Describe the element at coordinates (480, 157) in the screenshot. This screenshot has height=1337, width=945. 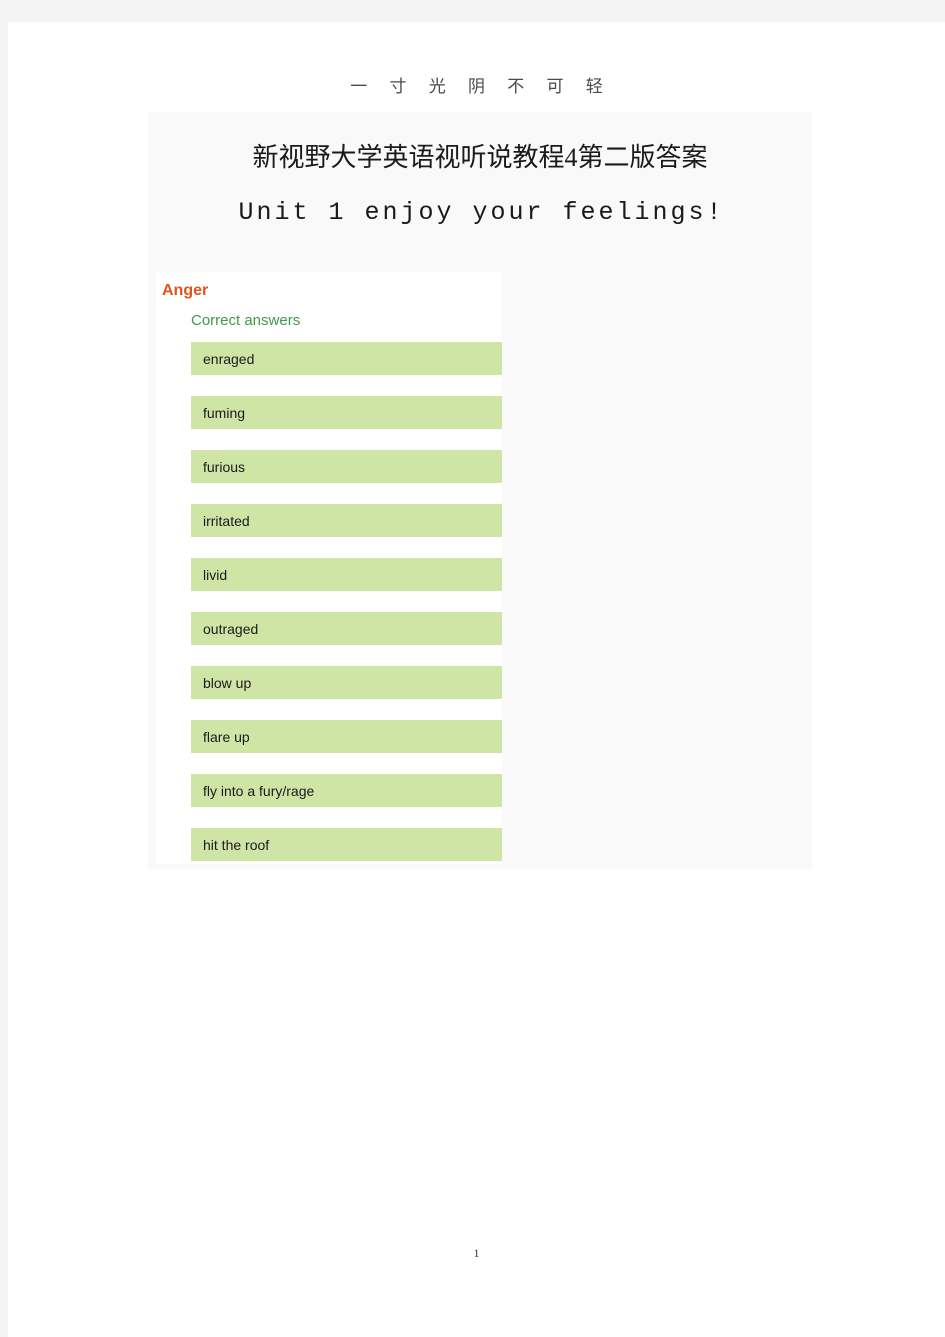
I see `page-title: 新视野大学英语视听说教程4第二版答案` at that location.